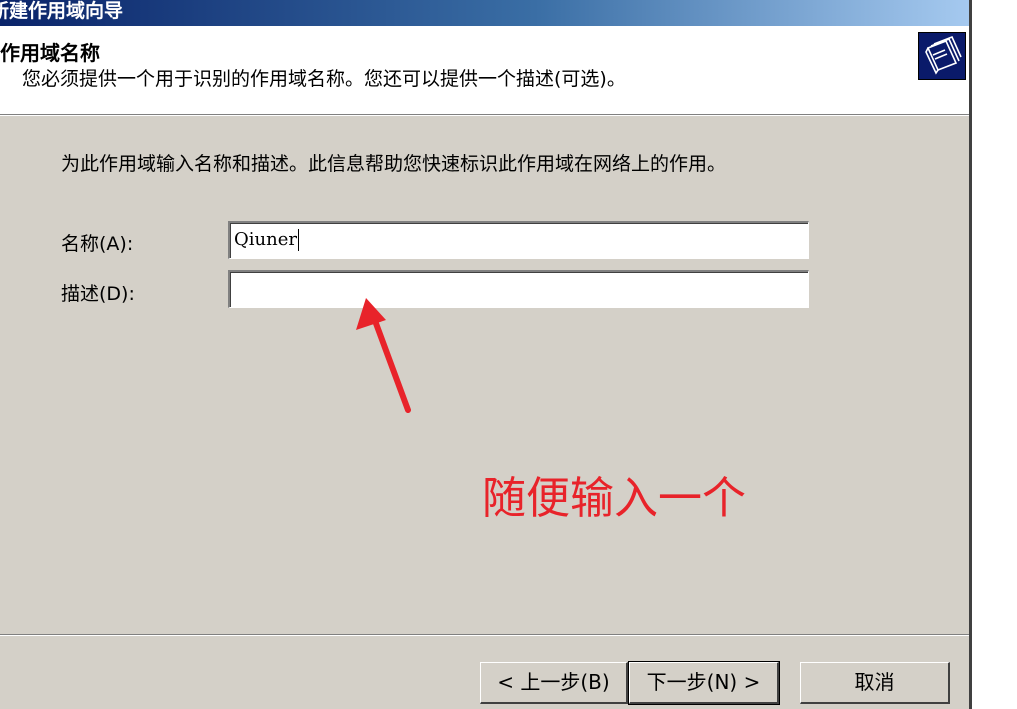 The width and height of the screenshot is (1017, 709). I want to click on annotation-text: 随便输入一个, so click(614, 498).